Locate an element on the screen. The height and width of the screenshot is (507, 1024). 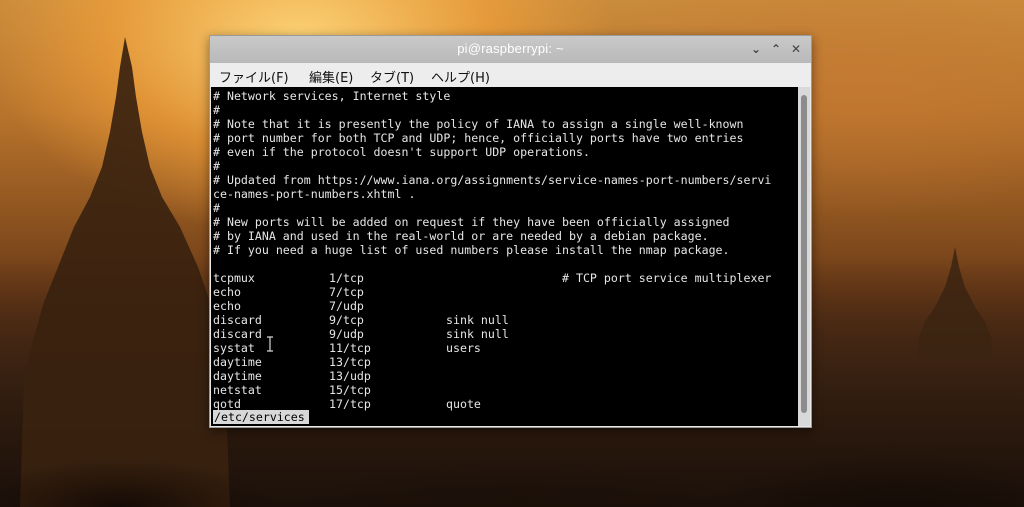
menu-help: ヘルプ(H) is located at coordinates (460, 76).